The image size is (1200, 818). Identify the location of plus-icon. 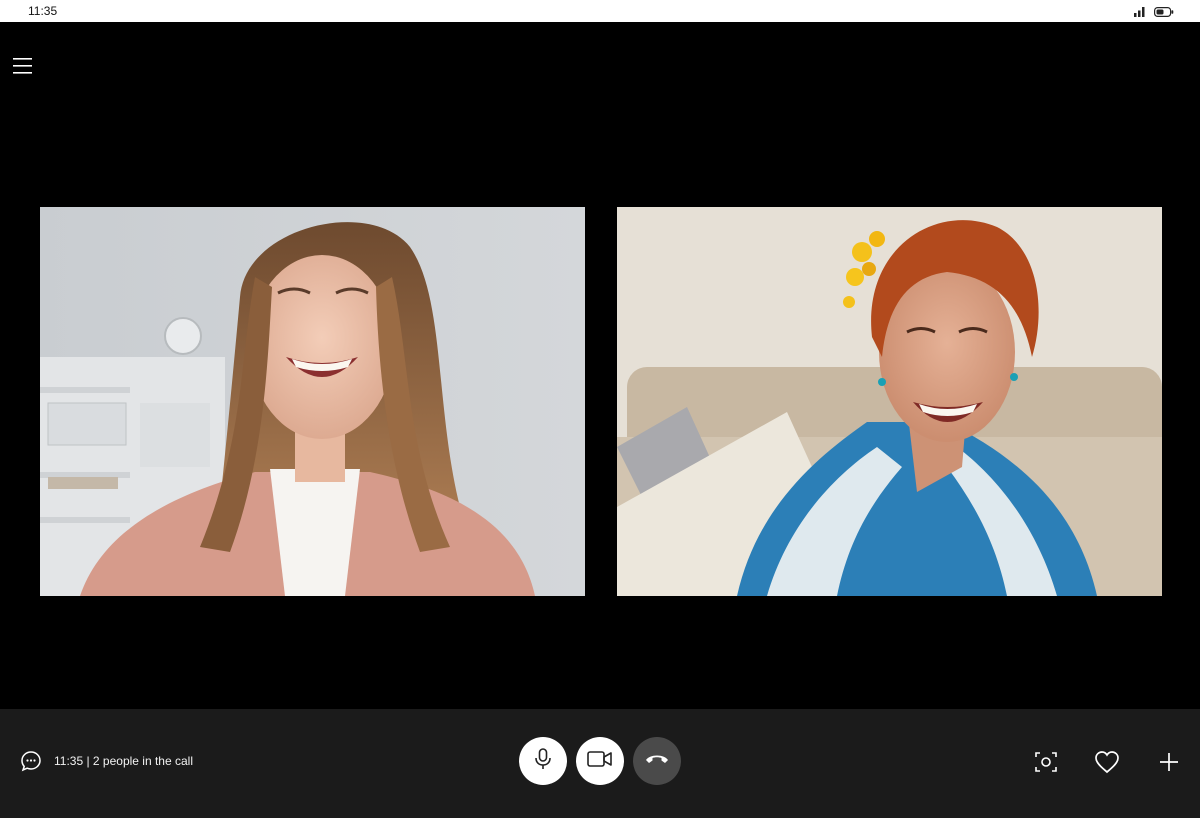
(1169, 762).